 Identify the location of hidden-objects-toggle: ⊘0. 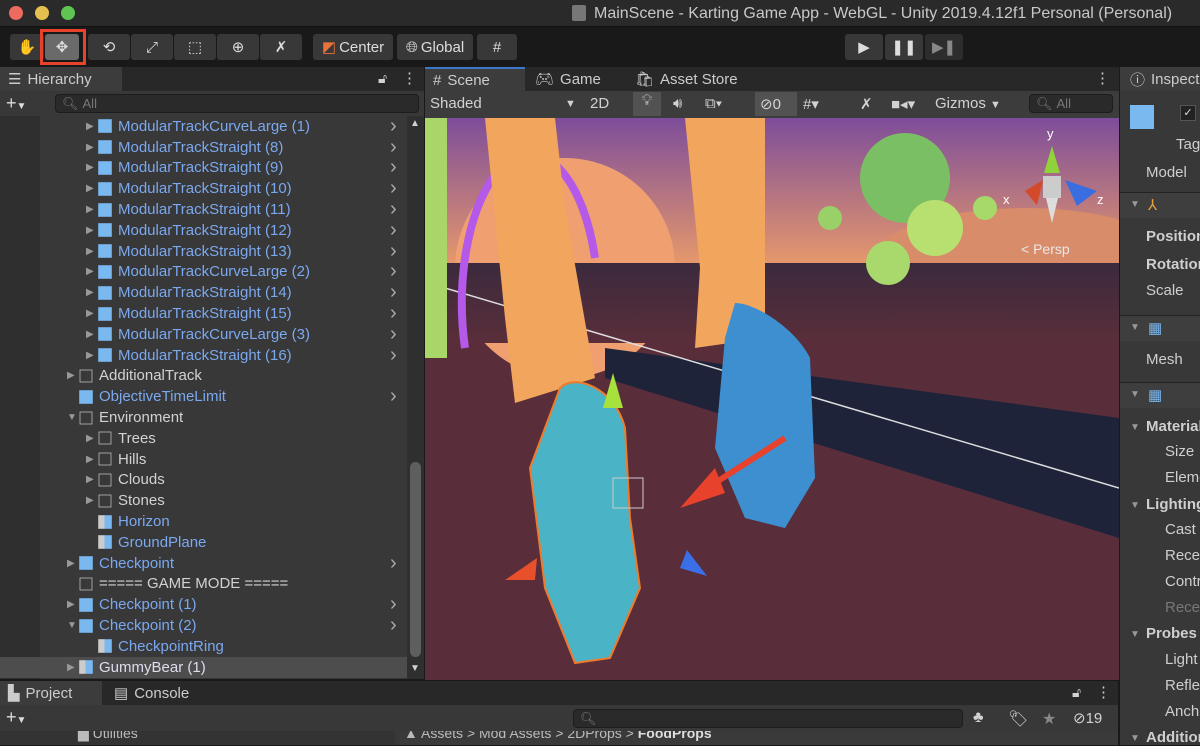
(776, 104).